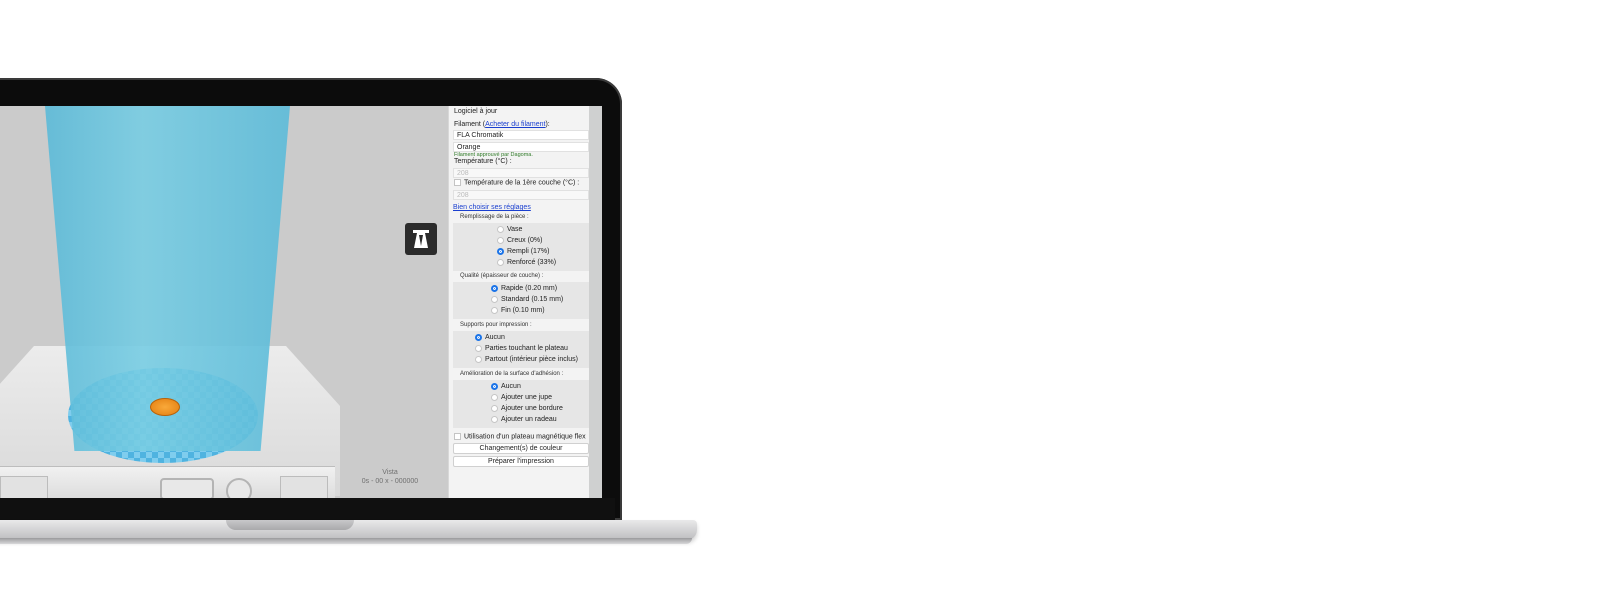  What do you see at coordinates (476, 111) in the screenshot?
I see `update-status: Logiciel à jour` at bounding box center [476, 111].